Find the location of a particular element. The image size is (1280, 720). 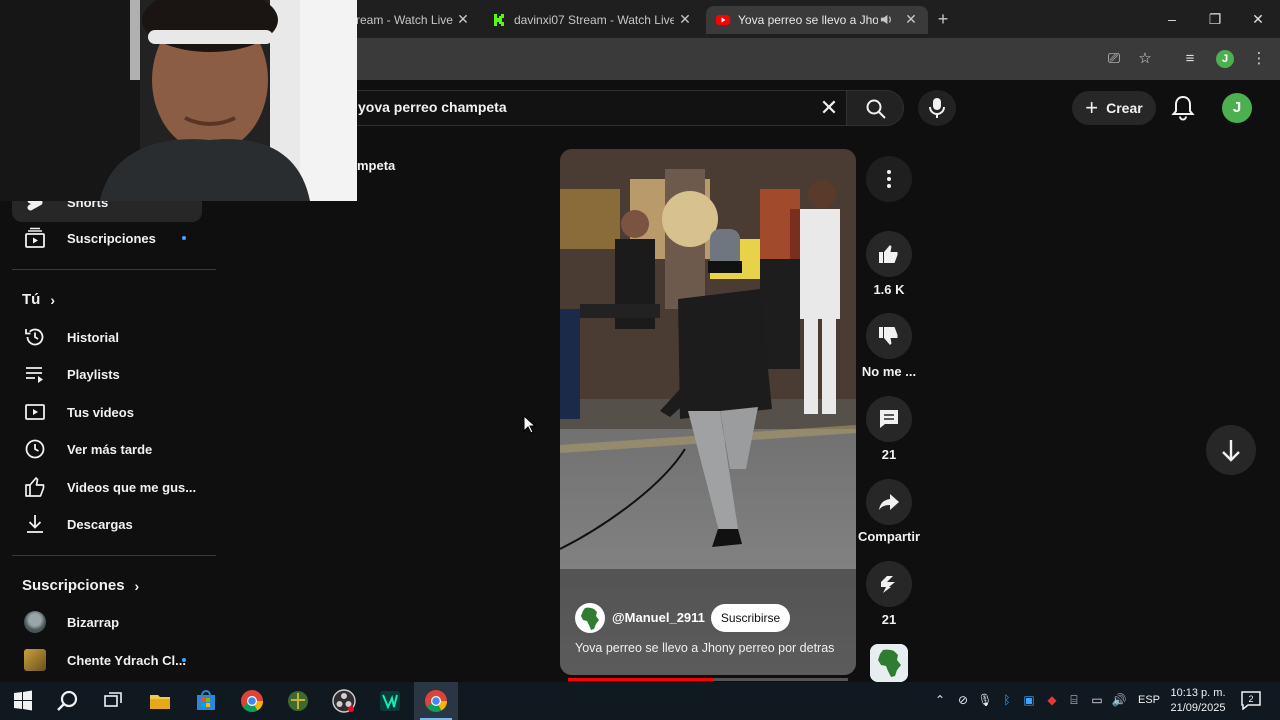

sidebar-item-your-videos: Tus videos is located at coordinates (107, 412).